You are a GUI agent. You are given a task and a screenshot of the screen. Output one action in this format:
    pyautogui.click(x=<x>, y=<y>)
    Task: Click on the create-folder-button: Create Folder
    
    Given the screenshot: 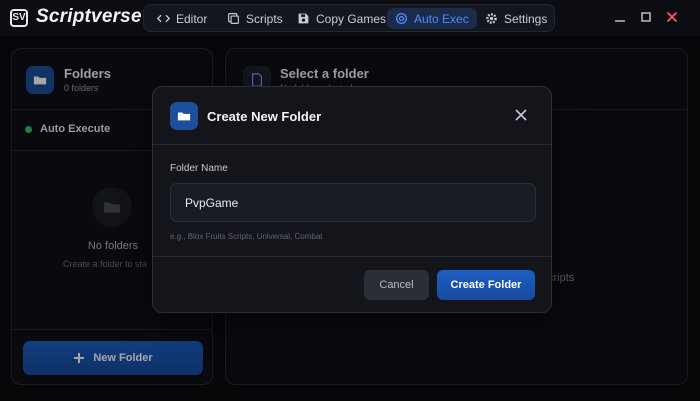 What is the action you would take?
    pyautogui.click(x=486, y=285)
    